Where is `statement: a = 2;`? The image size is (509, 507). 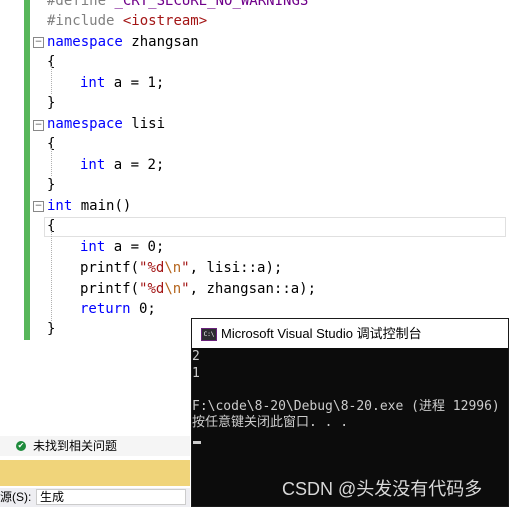 statement: a = 2; is located at coordinates (135, 165).